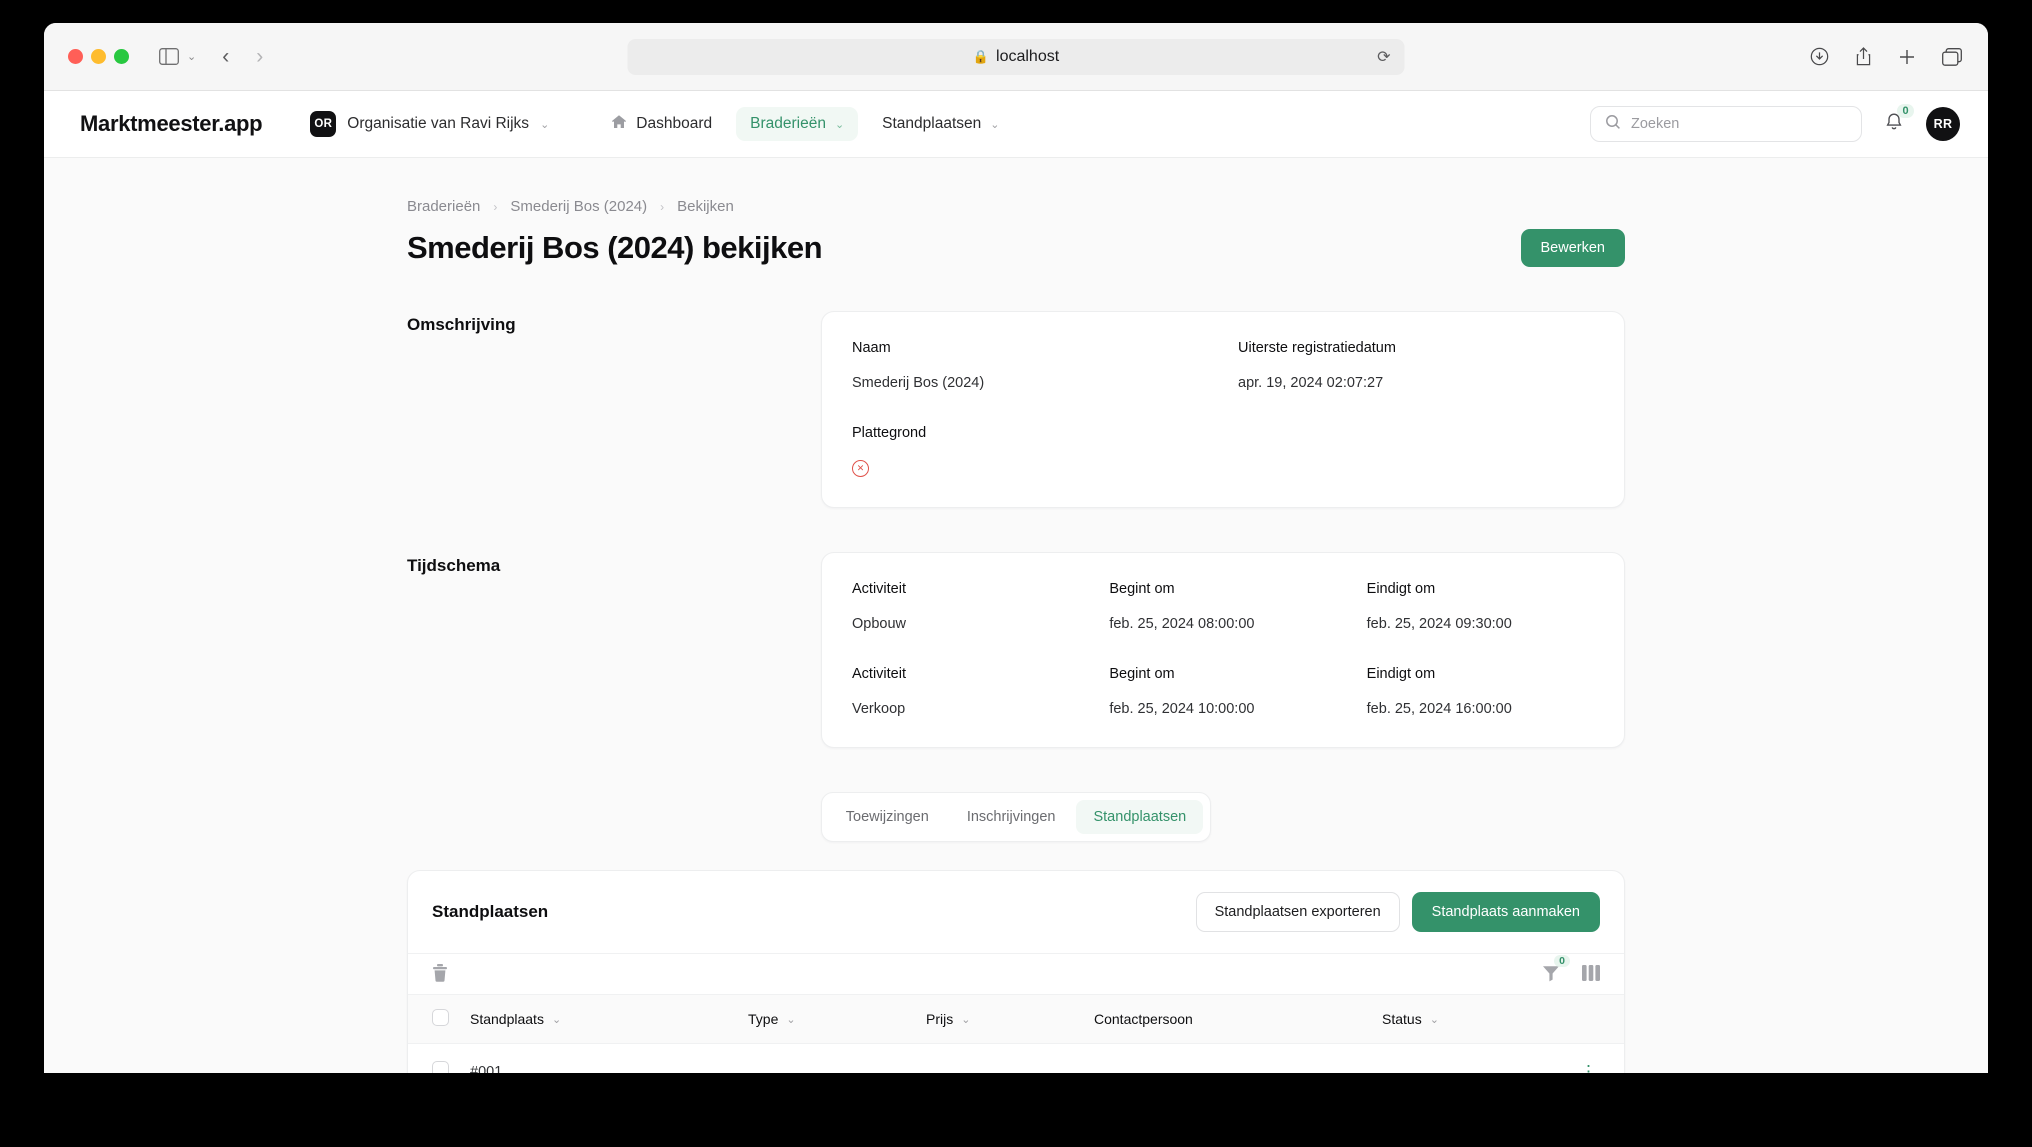 The width and height of the screenshot is (2032, 1147). I want to click on cell-type, so click(837, 1058).